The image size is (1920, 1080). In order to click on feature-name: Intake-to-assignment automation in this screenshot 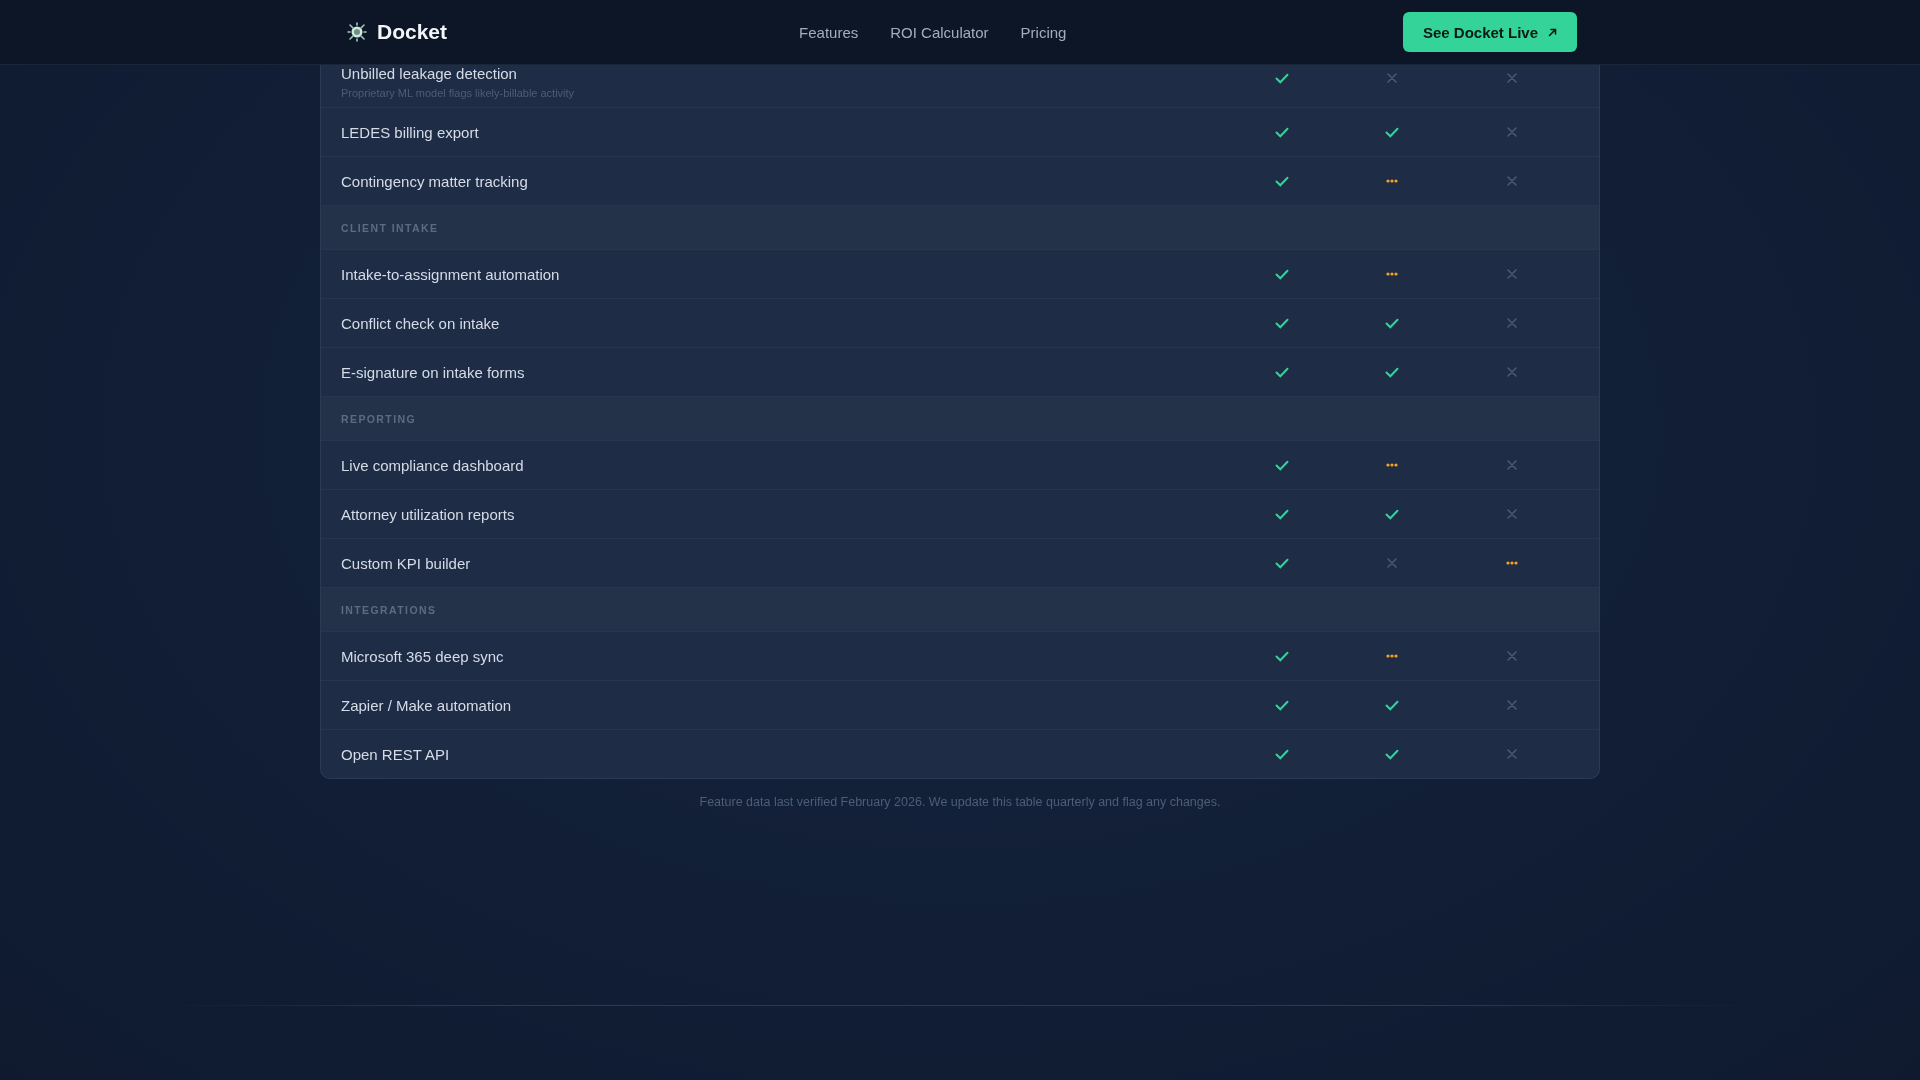, I will do `click(451, 274)`.